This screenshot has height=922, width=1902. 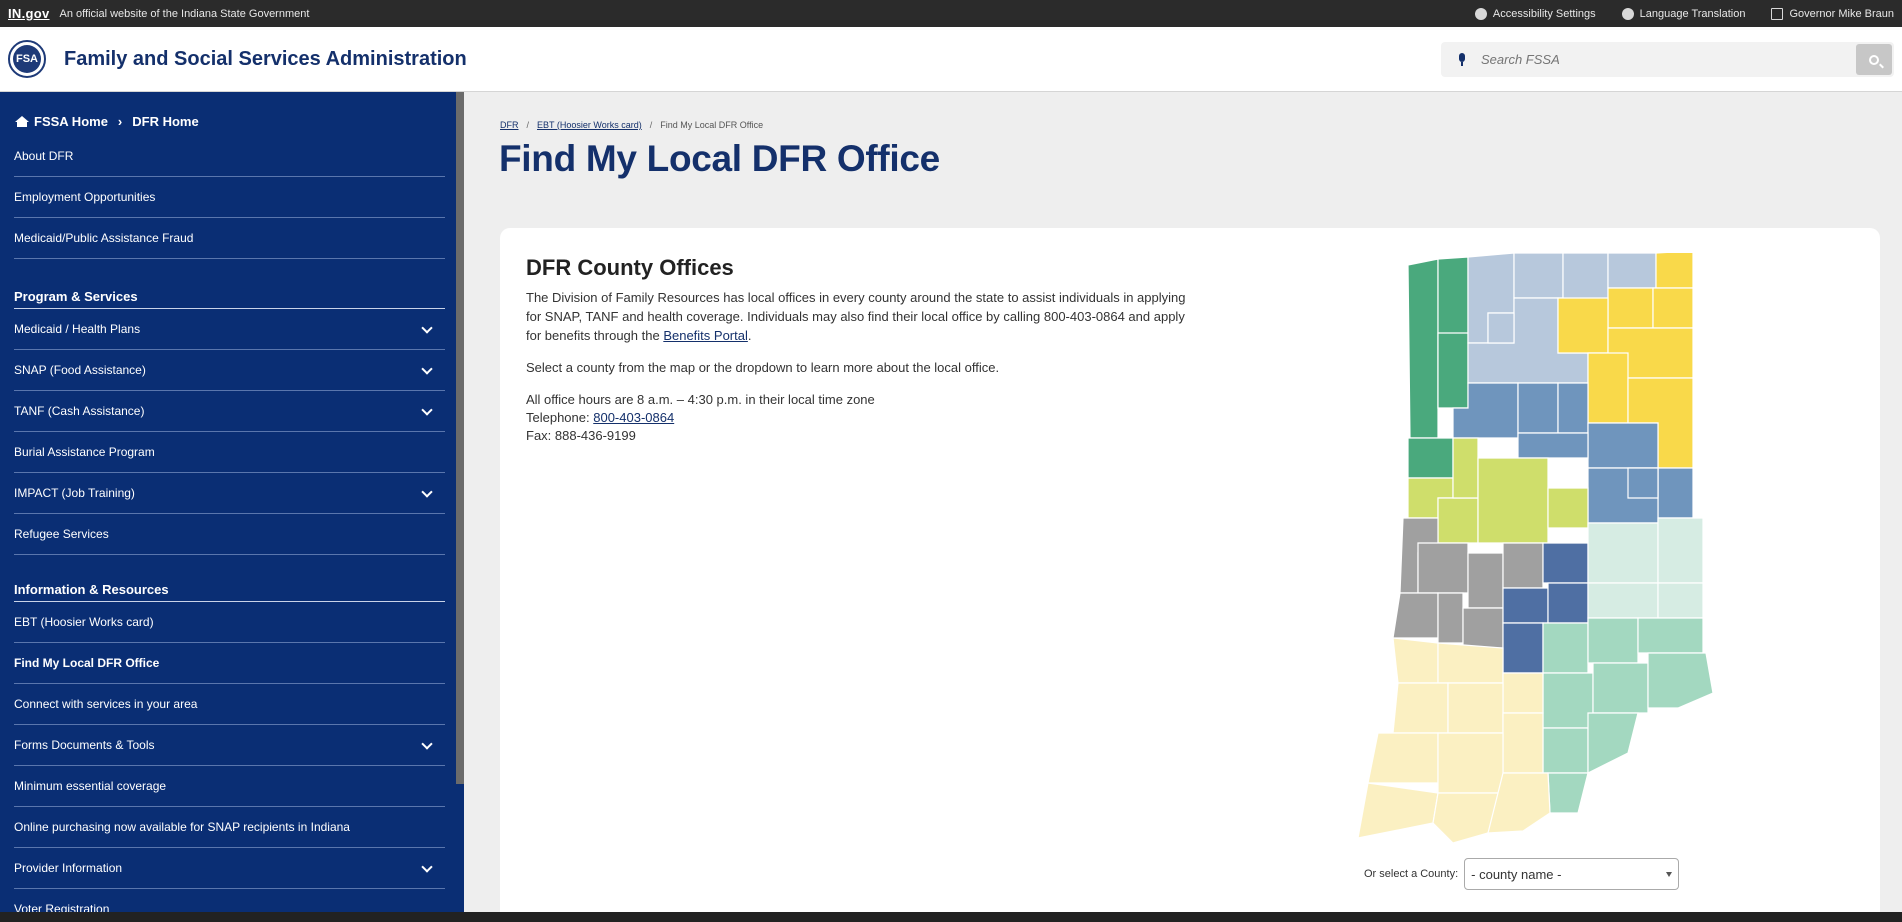 I want to click on governor-link: Governor Mike Braun, so click(x=1832, y=13).